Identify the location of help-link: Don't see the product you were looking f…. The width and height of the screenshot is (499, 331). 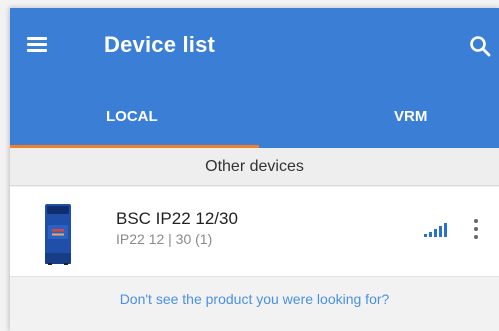
(254, 299).